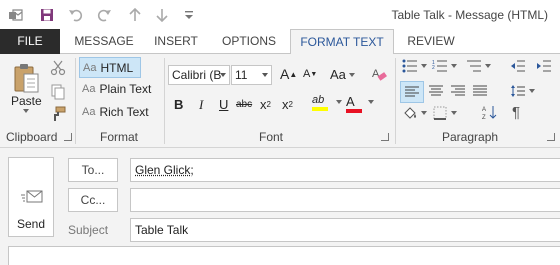  Describe the element at coordinates (88, 230) in the screenshot. I see `subject-label: Subject` at that location.